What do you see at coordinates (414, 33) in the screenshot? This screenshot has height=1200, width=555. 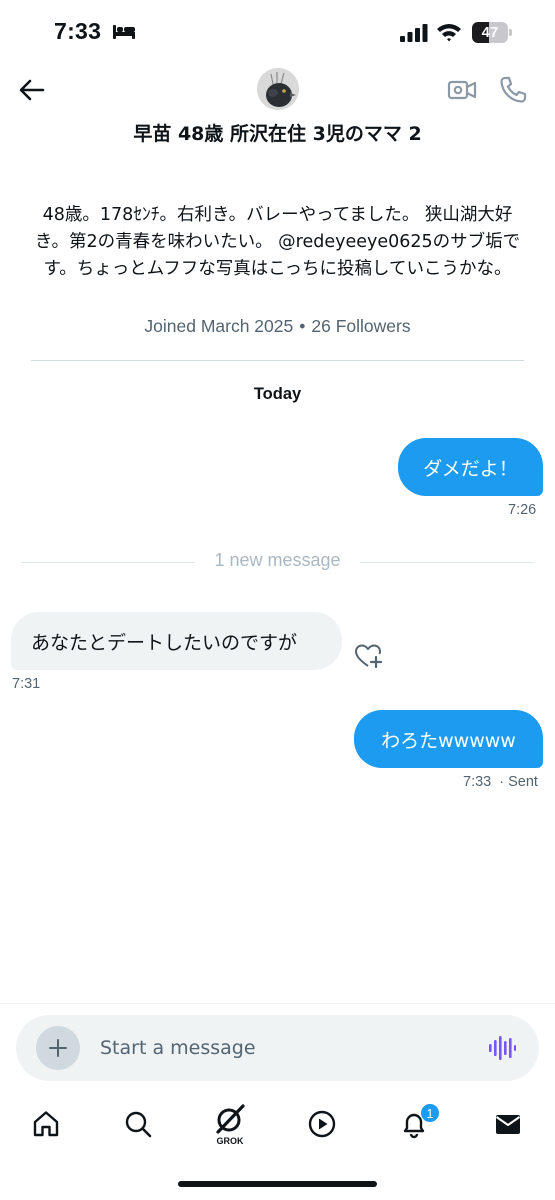 I see `cell-signal-icon` at bounding box center [414, 33].